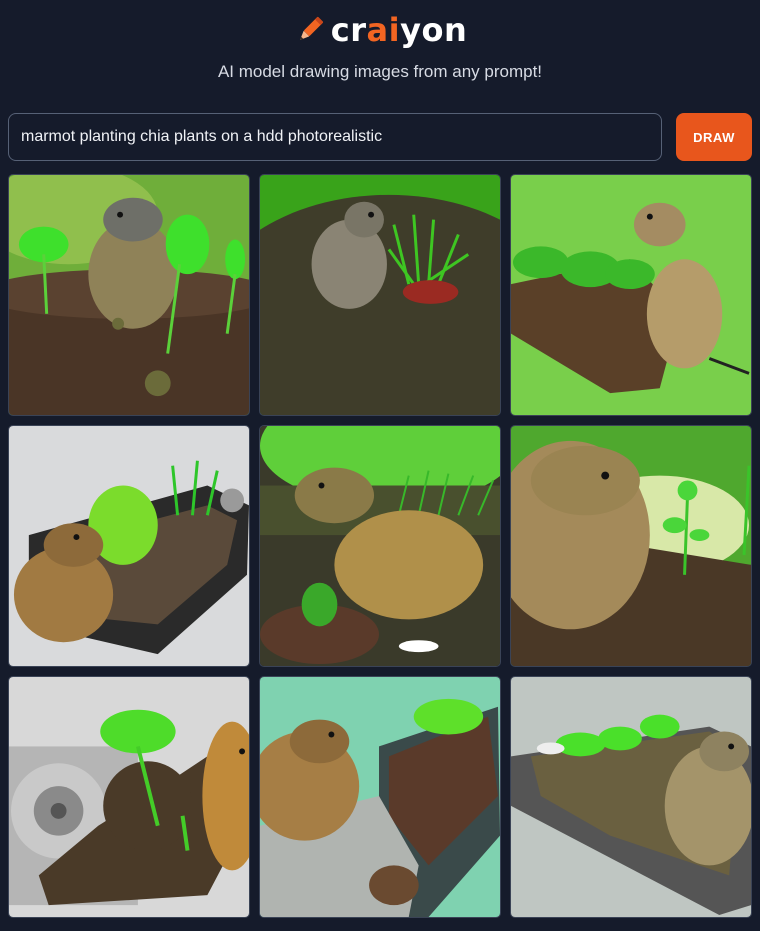 The height and width of the screenshot is (931, 760). What do you see at coordinates (434, 30) in the screenshot?
I see `brand-name-part-3: yon` at bounding box center [434, 30].